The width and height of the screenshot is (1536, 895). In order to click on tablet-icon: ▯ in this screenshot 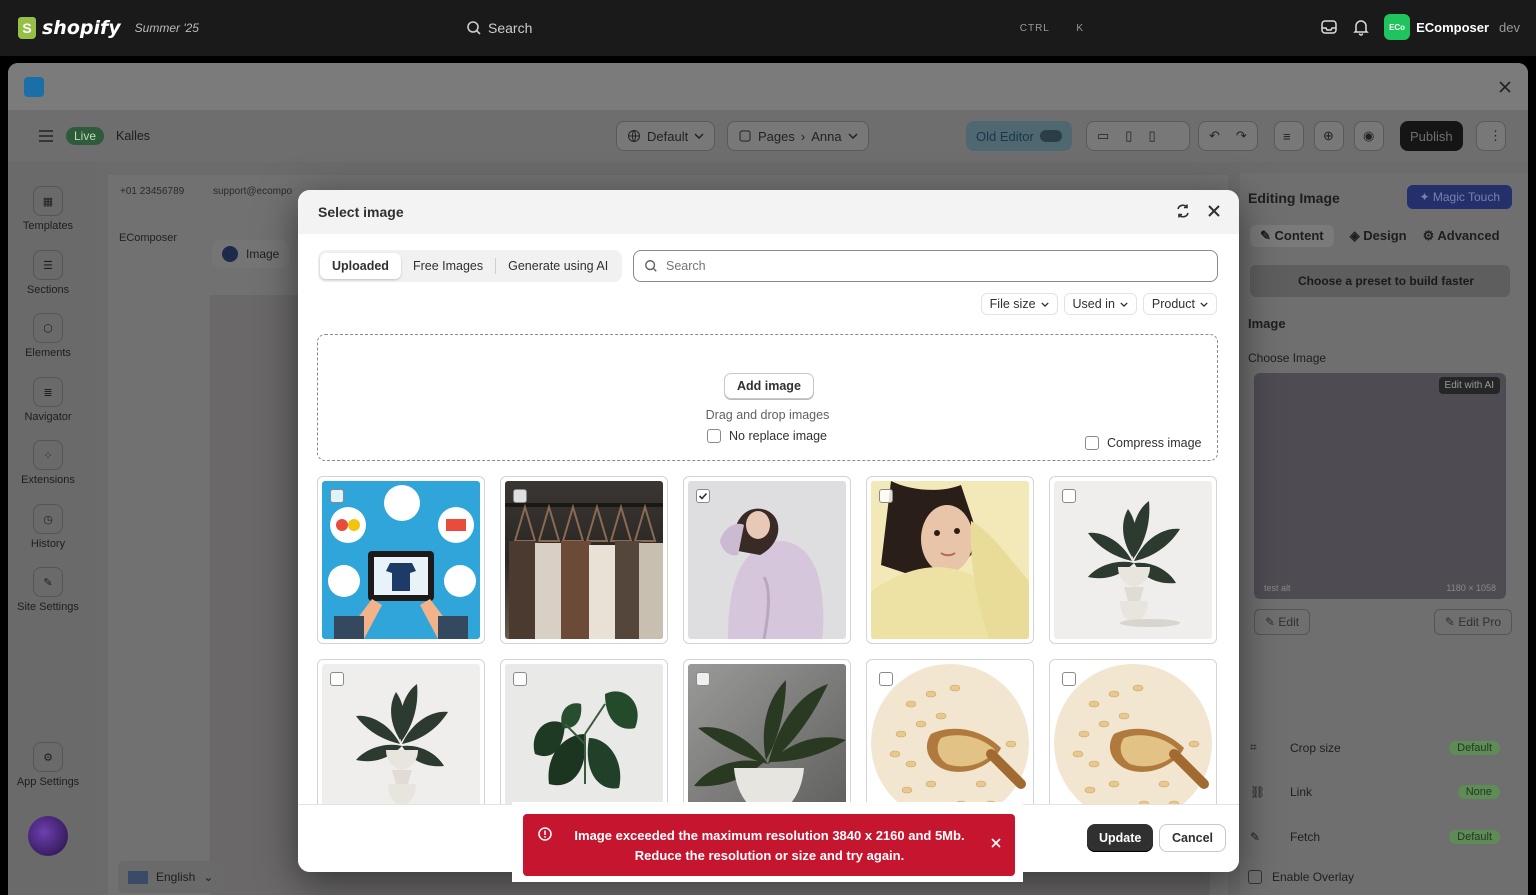, I will do `click(1128, 136)`.